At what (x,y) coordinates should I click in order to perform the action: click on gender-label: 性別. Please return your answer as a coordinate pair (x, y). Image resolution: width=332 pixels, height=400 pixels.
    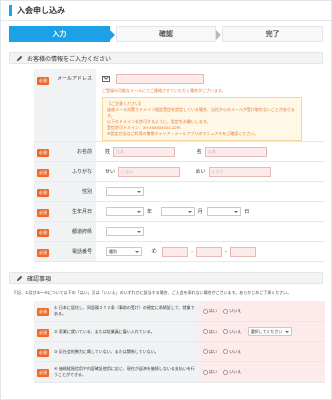
    Looking at the image, I should click on (86, 192).